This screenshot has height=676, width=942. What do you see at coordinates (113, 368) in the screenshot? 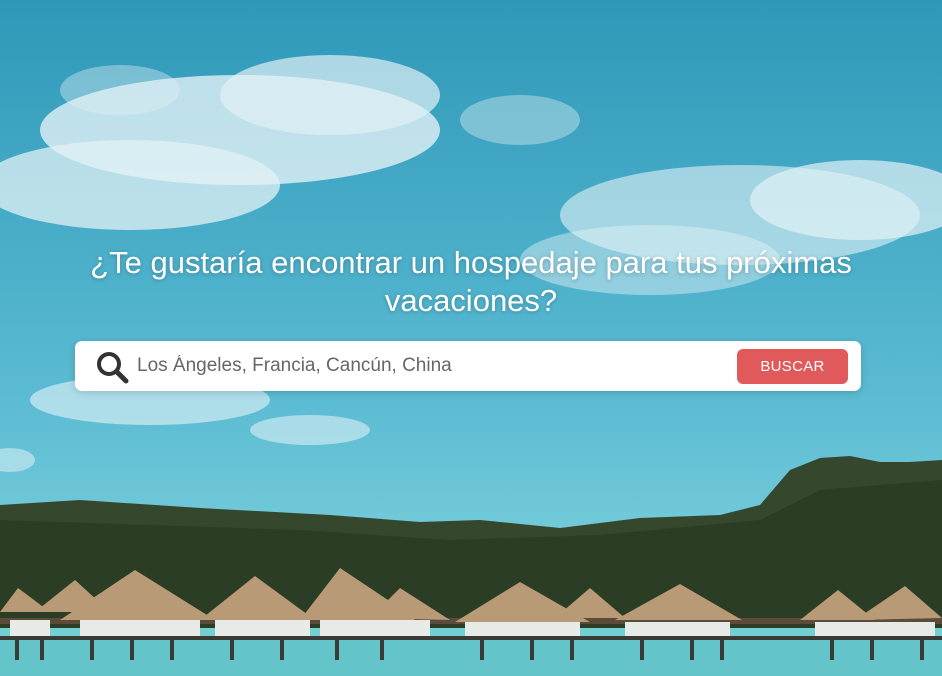
I see `search-icon` at bounding box center [113, 368].